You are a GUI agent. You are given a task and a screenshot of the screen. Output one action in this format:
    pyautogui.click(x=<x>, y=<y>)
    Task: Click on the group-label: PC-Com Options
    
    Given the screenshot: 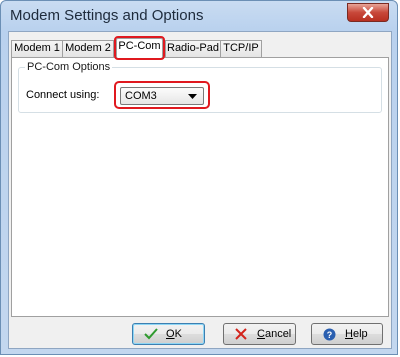 What is the action you would take?
    pyautogui.click(x=69, y=67)
    